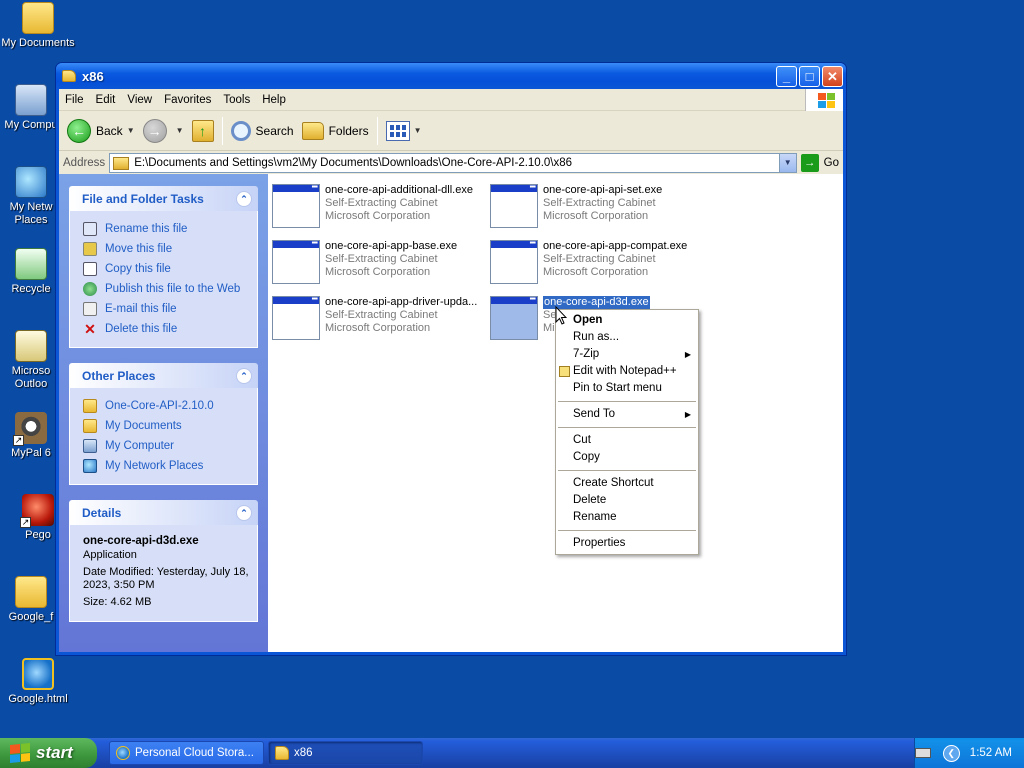  Describe the element at coordinates (236, 100) in the screenshot. I see `menu-tools: Tools` at that location.